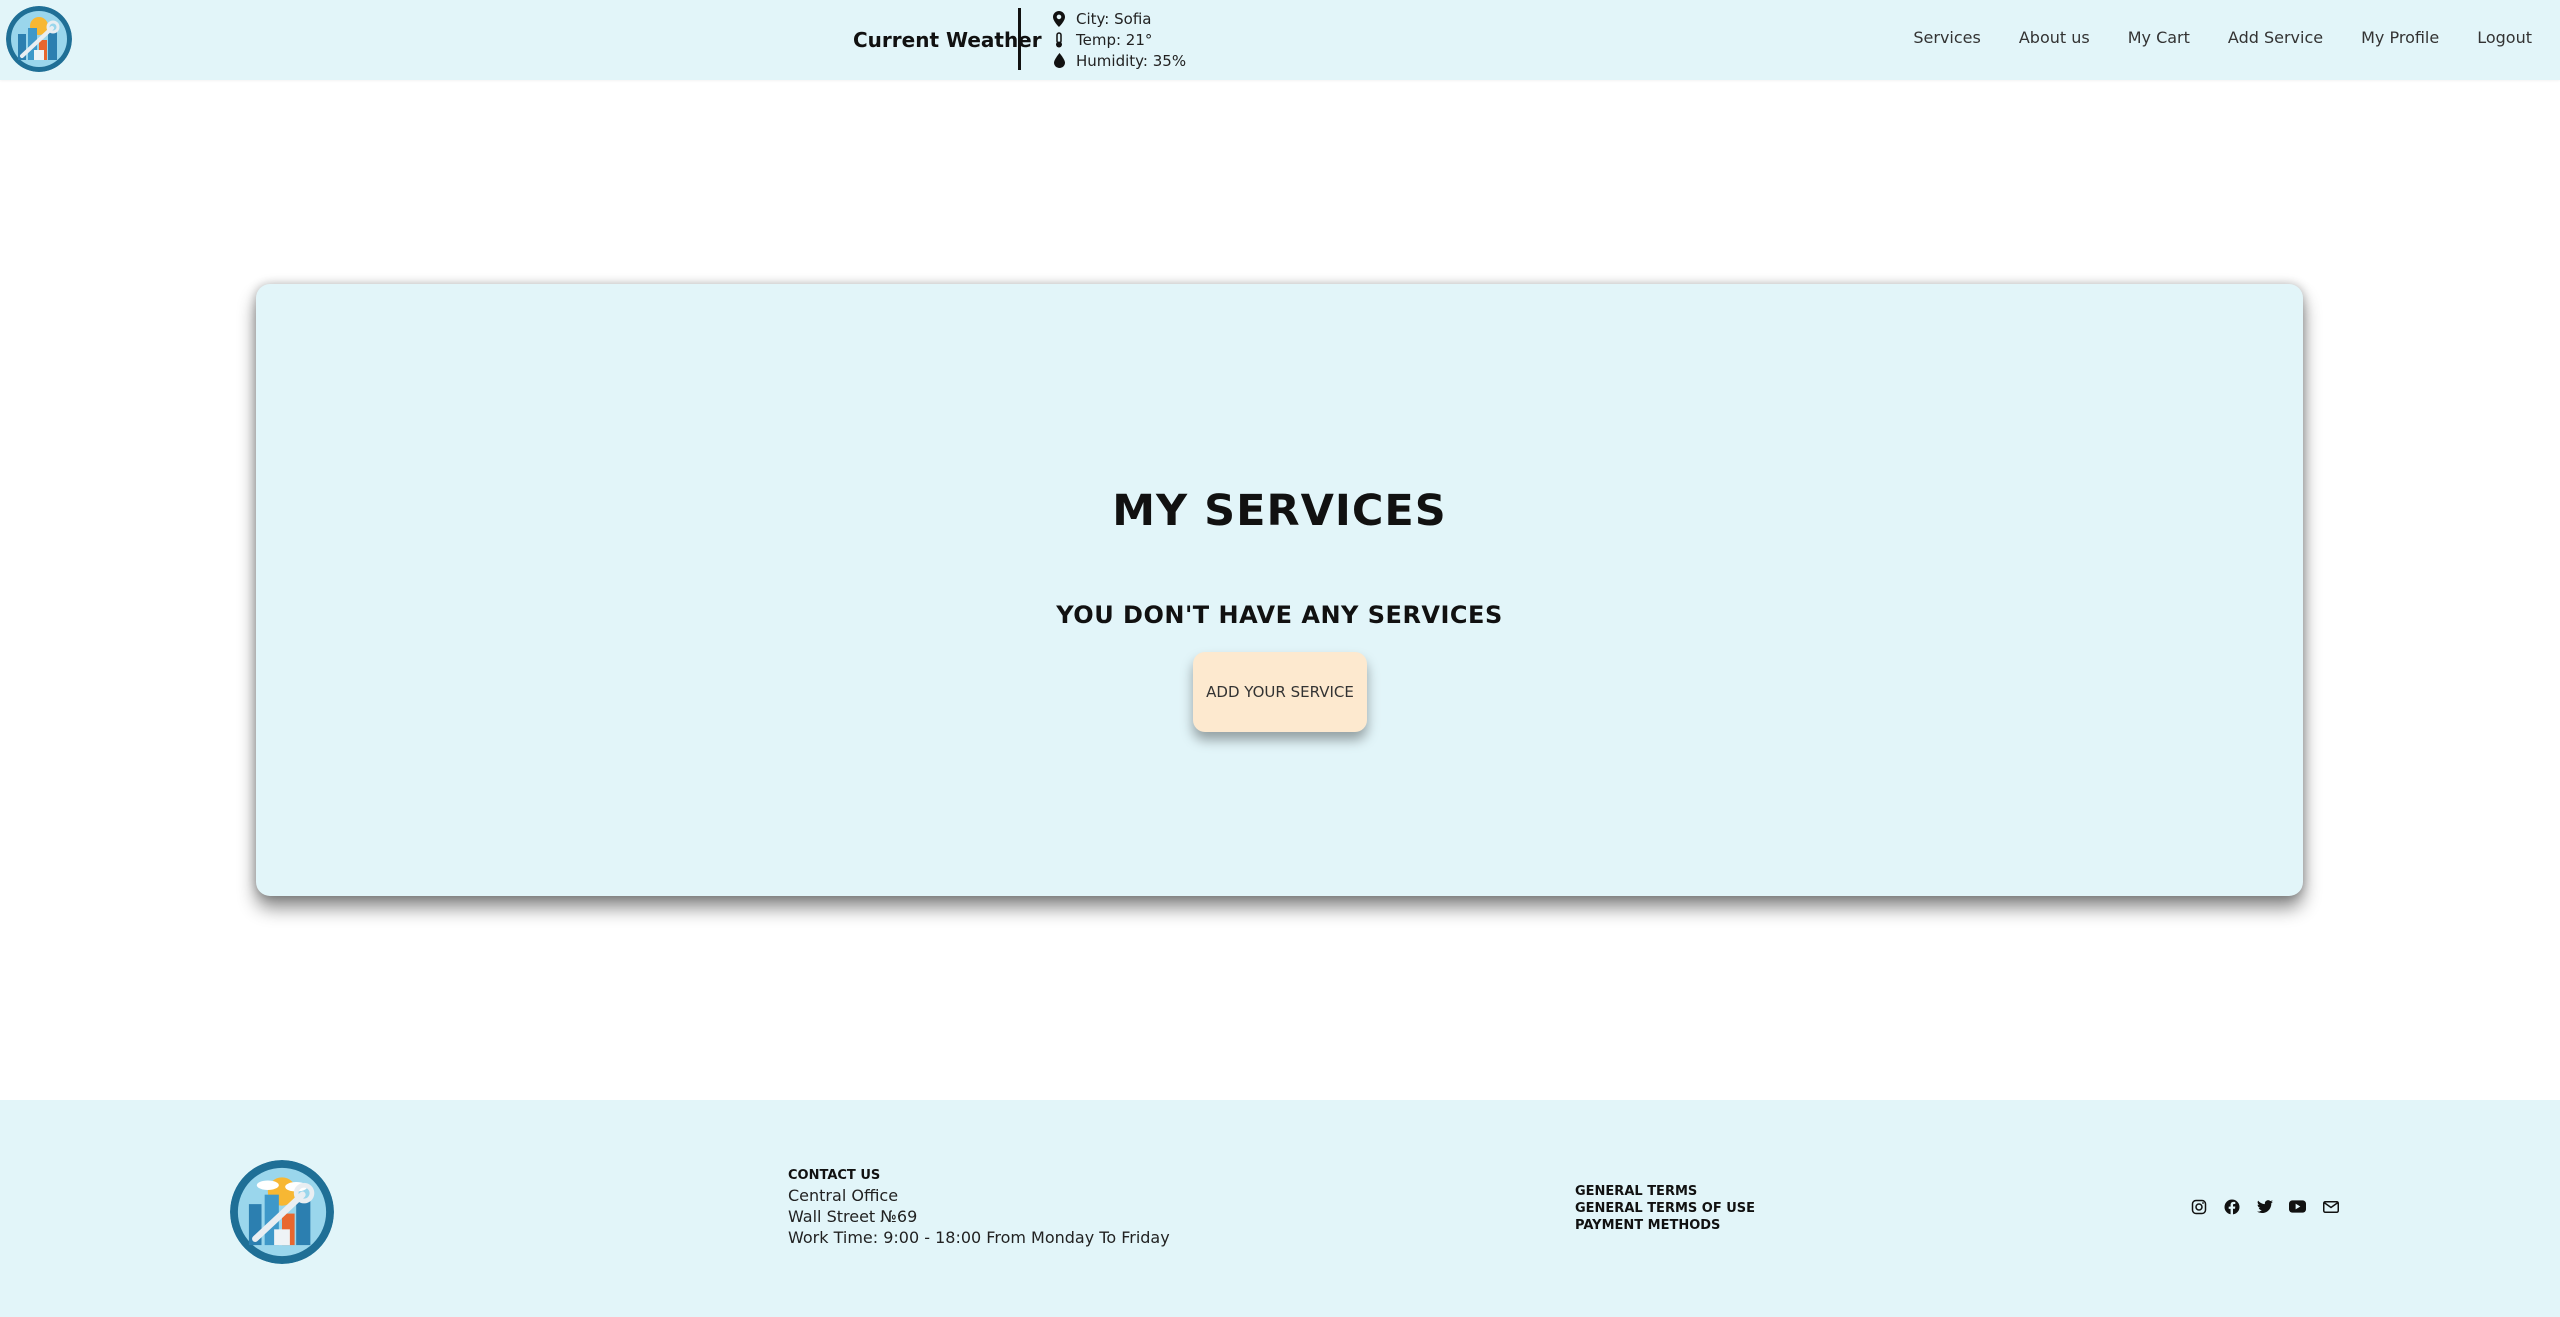  Describe the element at coordinates (2198, 1206) in the screenshot. I see `instagram-icon` at that location.